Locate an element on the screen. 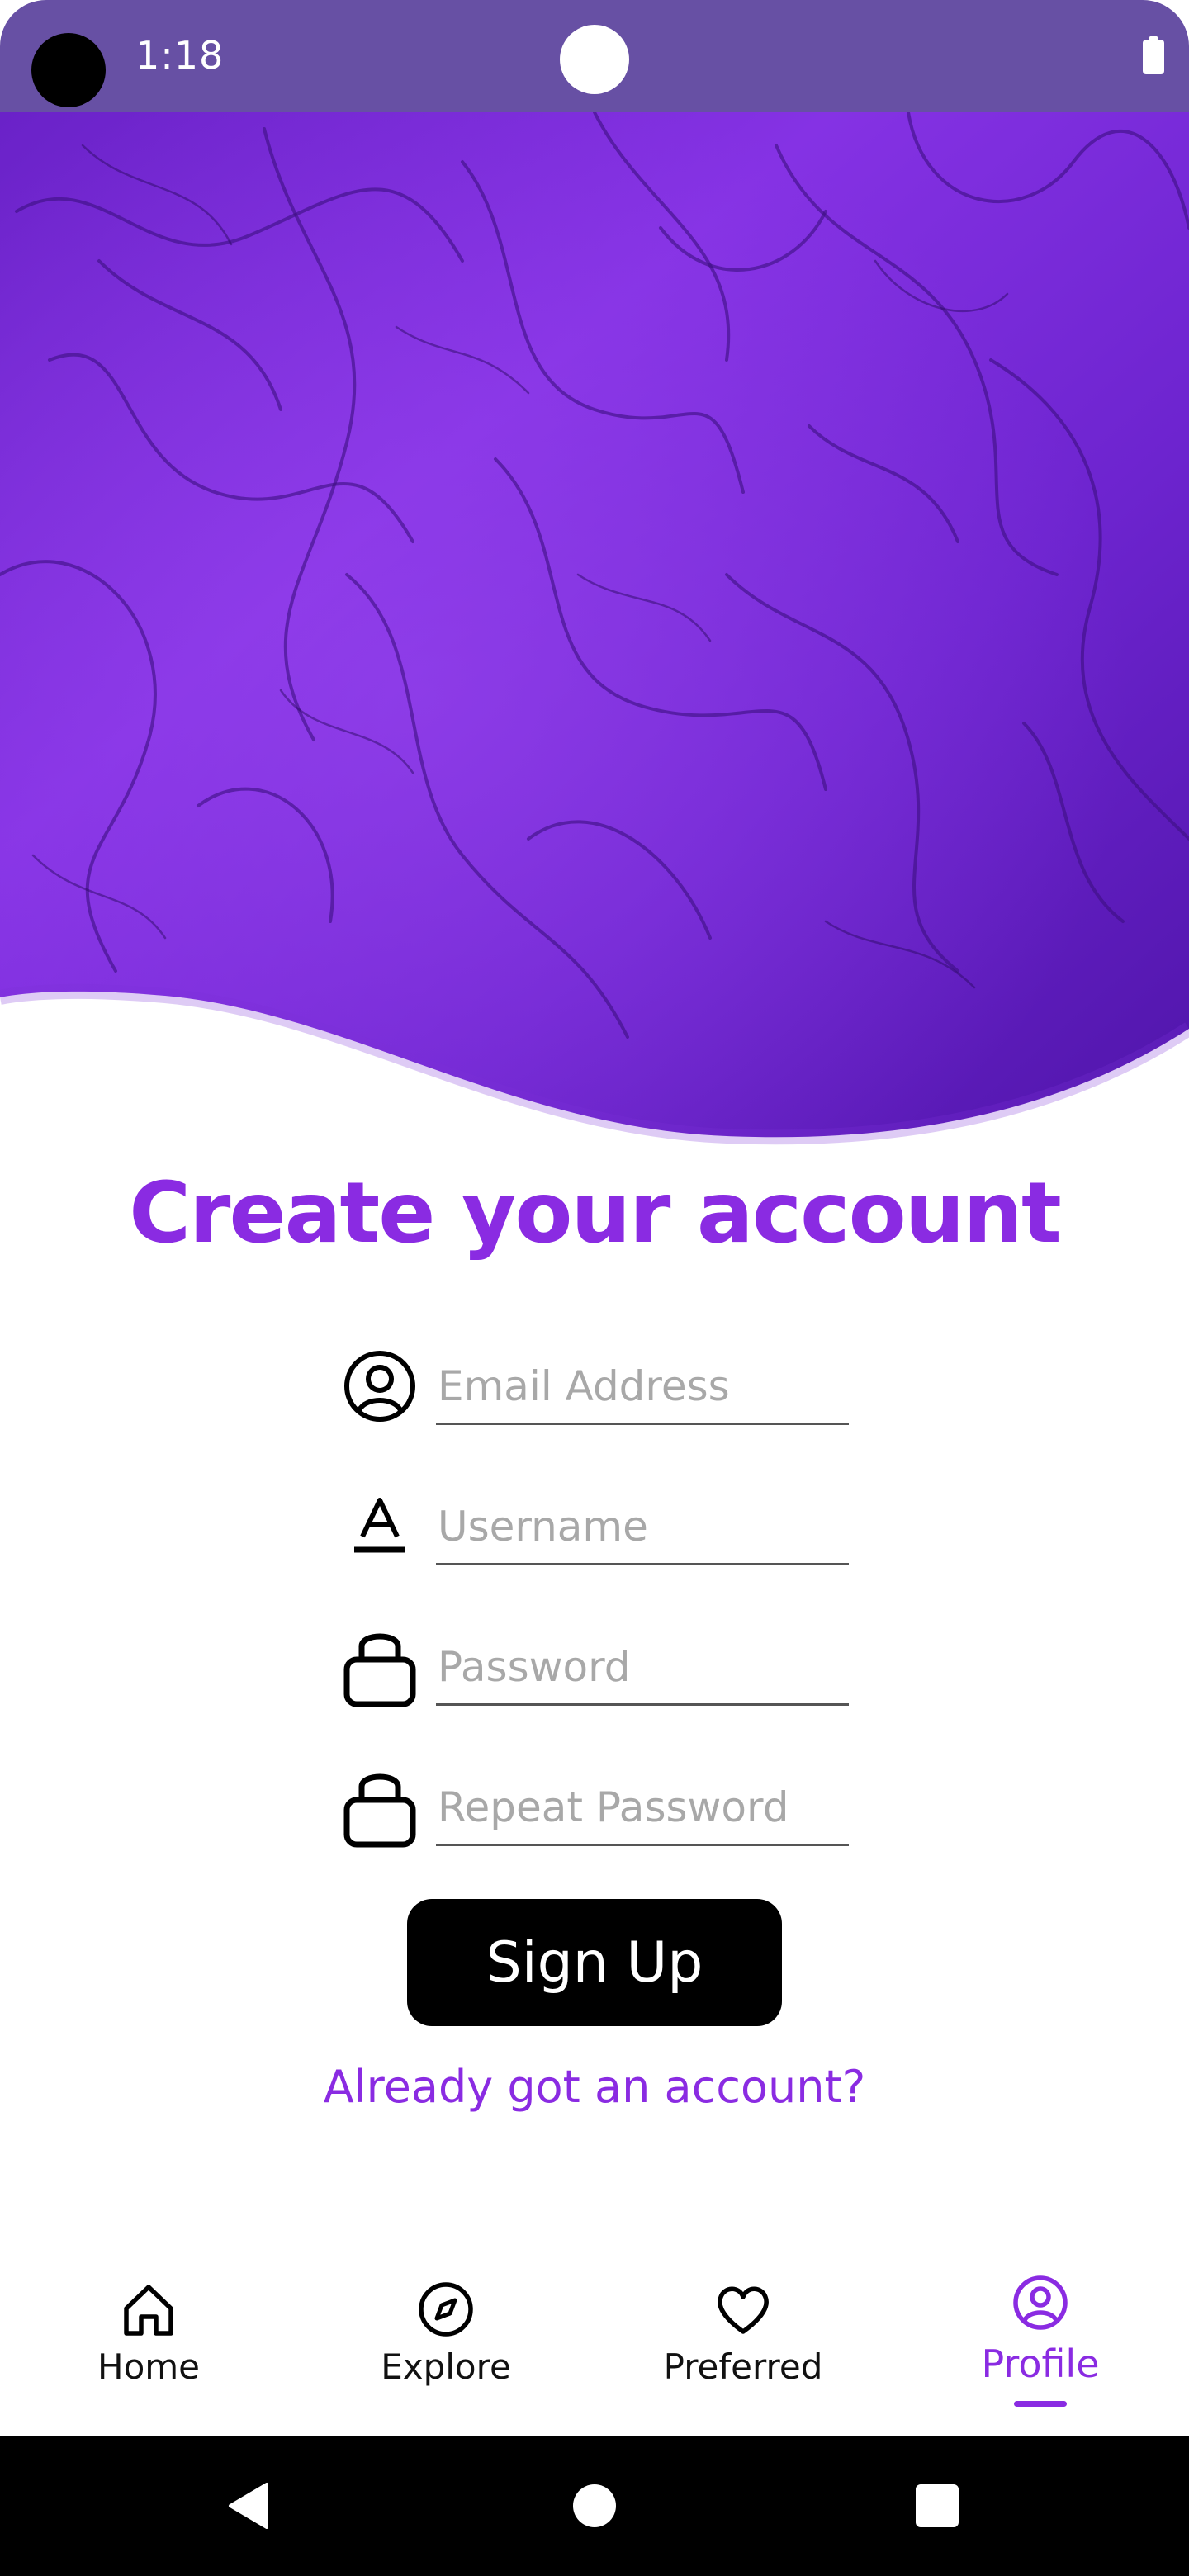 The height and width of the screenshot is (2576, 1189). nav-item-home: Home is located at coordinates (148, 2349).